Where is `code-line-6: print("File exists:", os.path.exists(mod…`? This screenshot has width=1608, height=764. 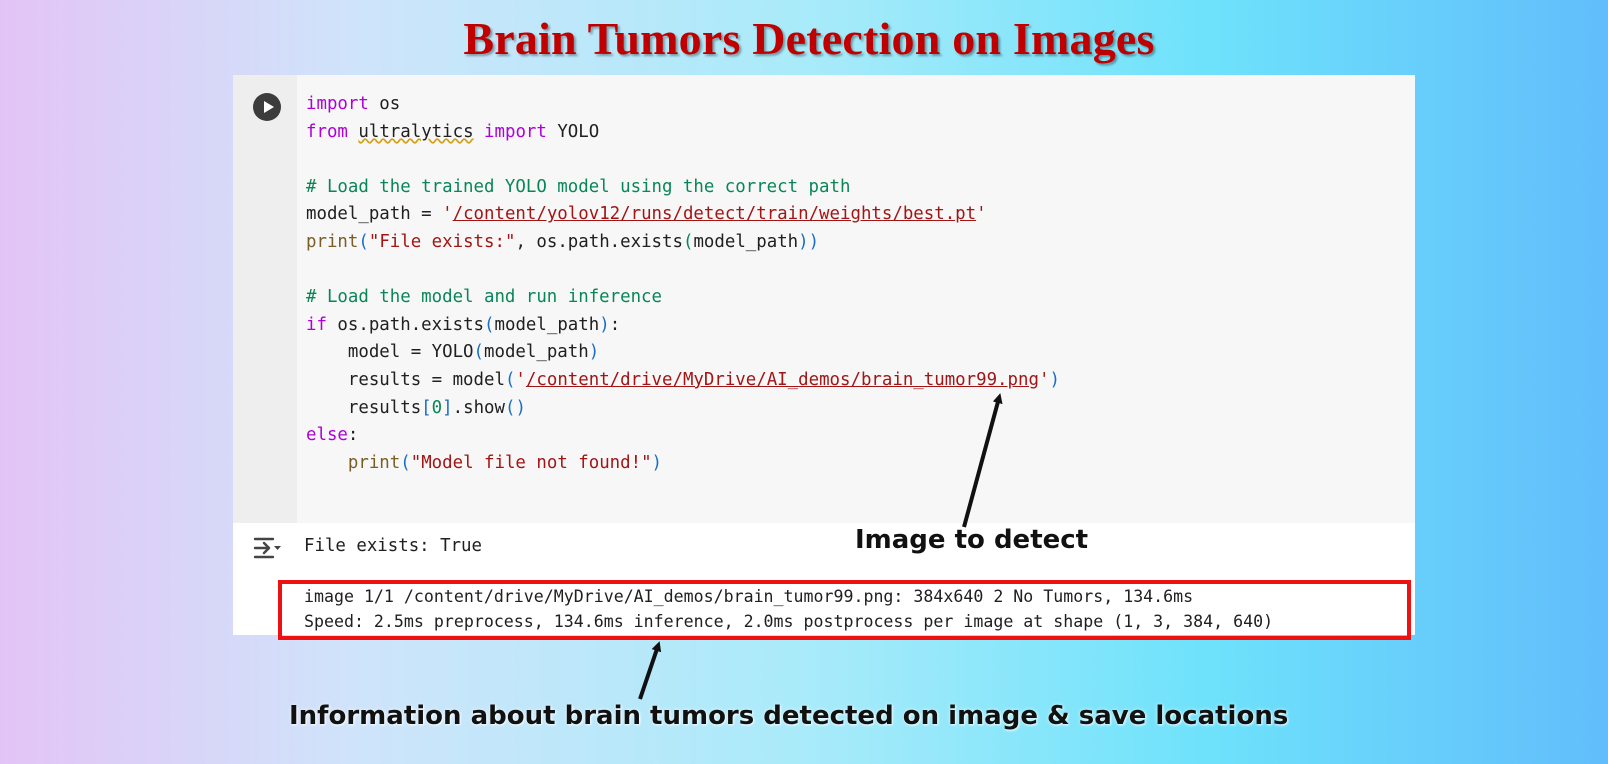 code-line-6: print("File exists:", os.path.exists(mod… is located at coordinates (563, 241).